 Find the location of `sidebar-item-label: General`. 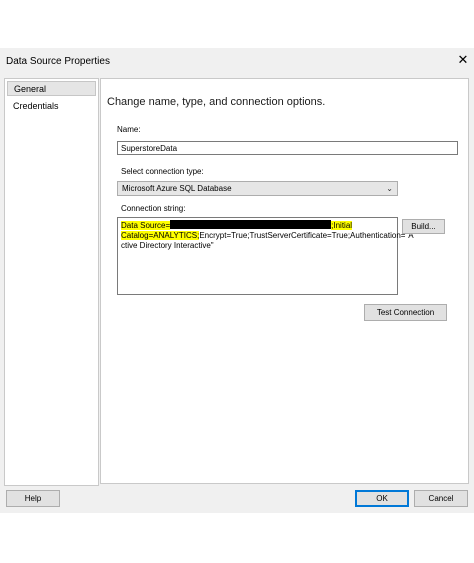

sidebar-item-label: General is located at coordinates (30, 89).